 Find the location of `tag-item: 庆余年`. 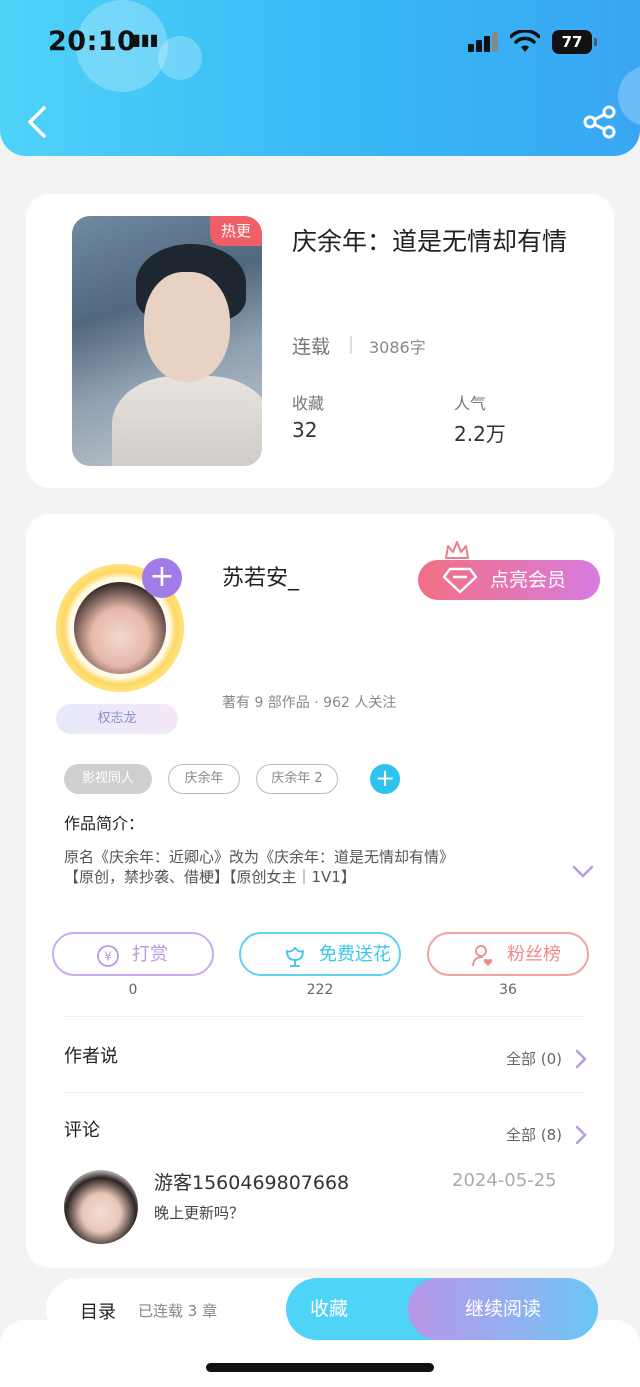

tag-item: 庆余年 is located at coordinates (204, 779).